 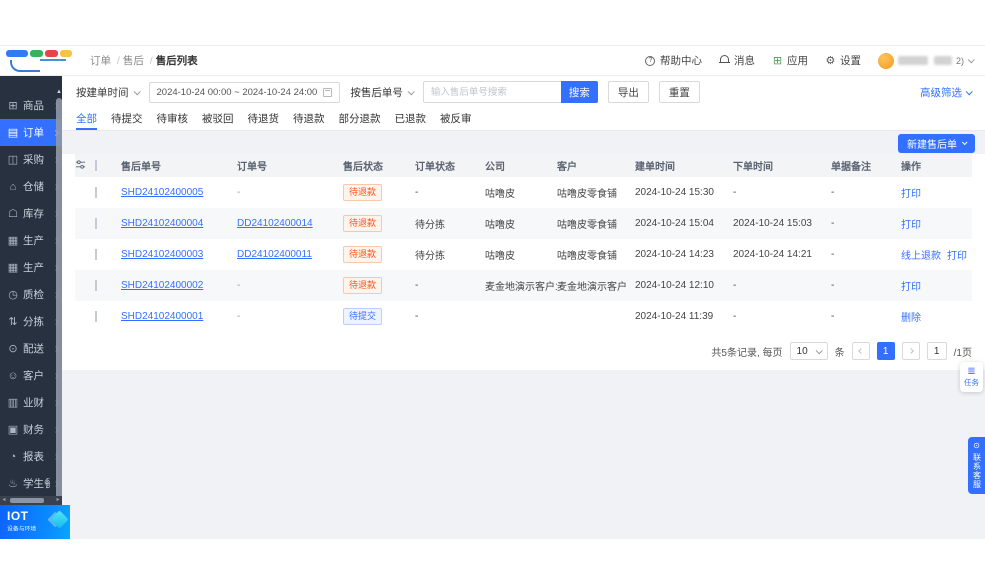 I want to click on aftersale-no-link: SHD24102400004, so click(x=162, y=223).